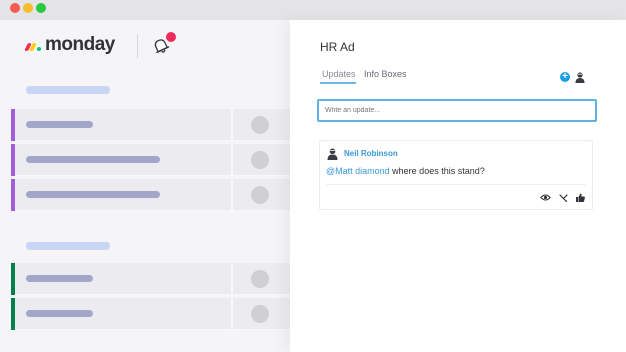  What do you see at coordinates (337, 47) in the screenshot?
I see `item-title: HR Ad` at bounding box center [337, 47].